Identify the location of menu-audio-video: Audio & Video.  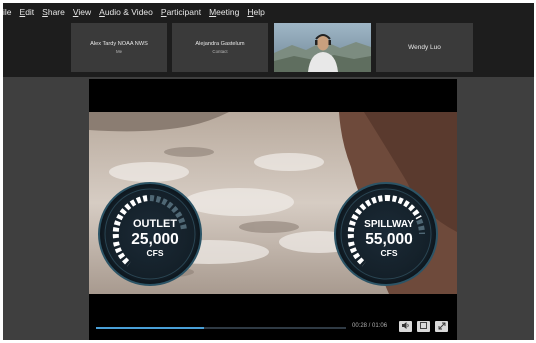
(126, 12).